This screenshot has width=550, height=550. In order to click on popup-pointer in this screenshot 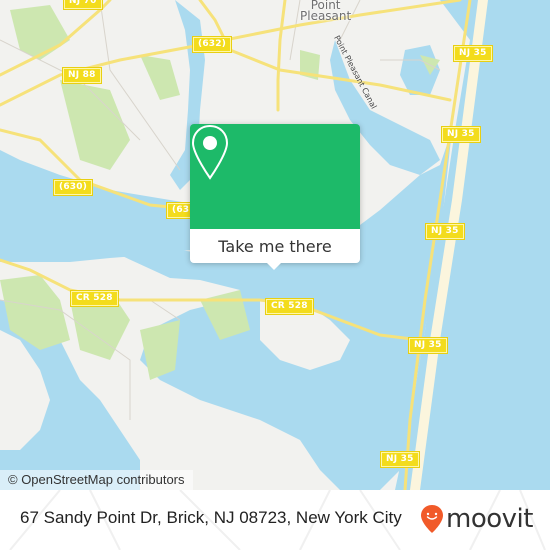, I will do `click(274, 266)`.